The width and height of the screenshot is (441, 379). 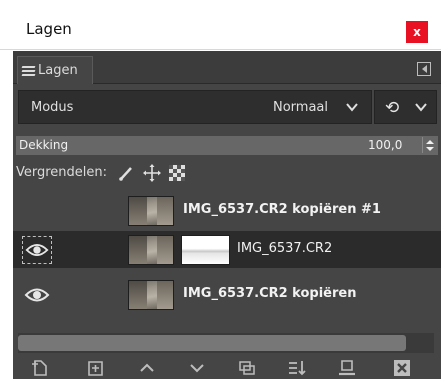 What do you see at coordinates (205, 250) in the screenshot?
I see `layer-mask-thumbnail` at bounding box center [205, 250].